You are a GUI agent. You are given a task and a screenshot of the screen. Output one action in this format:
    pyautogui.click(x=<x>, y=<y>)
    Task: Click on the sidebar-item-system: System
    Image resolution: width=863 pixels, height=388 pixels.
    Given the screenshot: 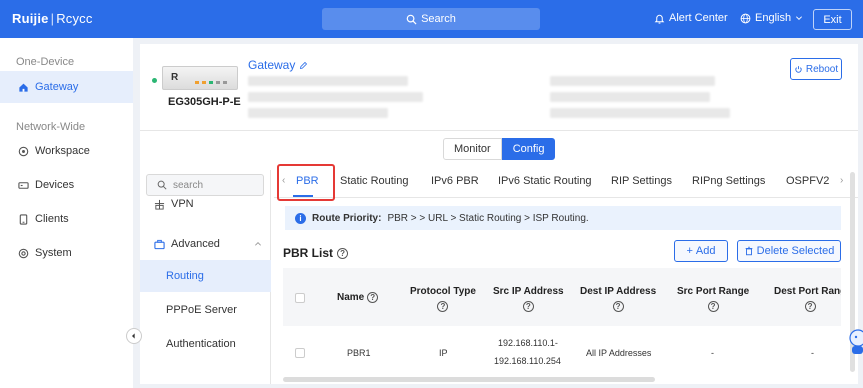 What is the action you would take?
    pyautogui.click(x=66, y=253)
    